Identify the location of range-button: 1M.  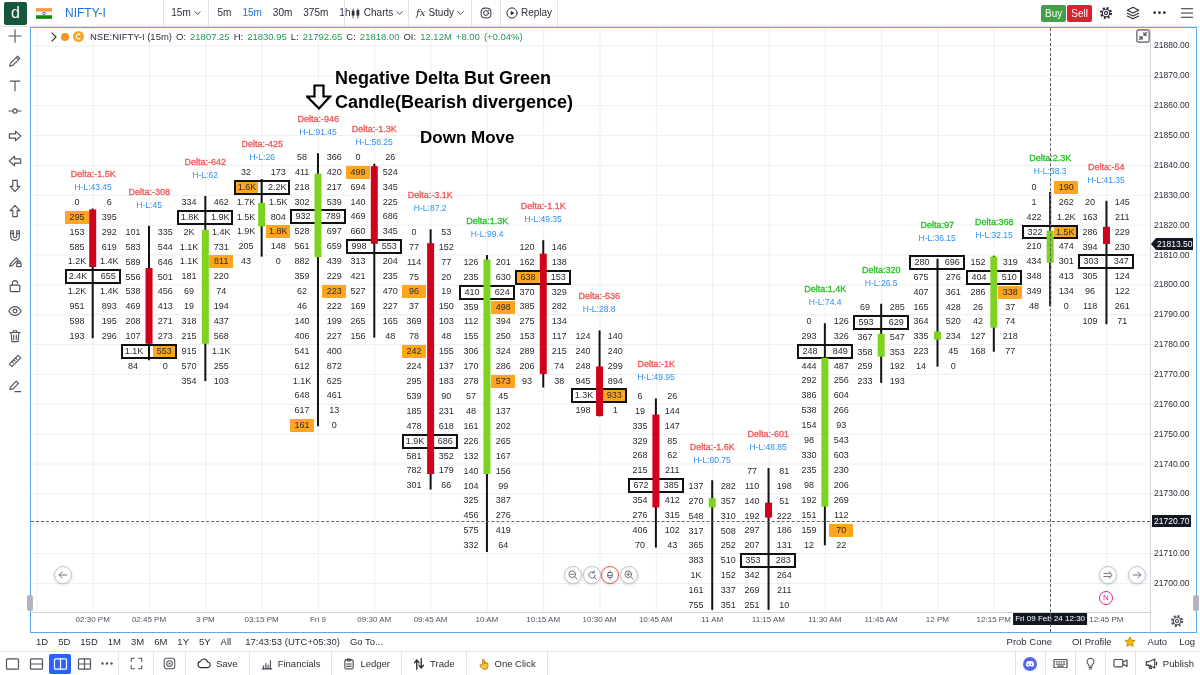
(114, 642).